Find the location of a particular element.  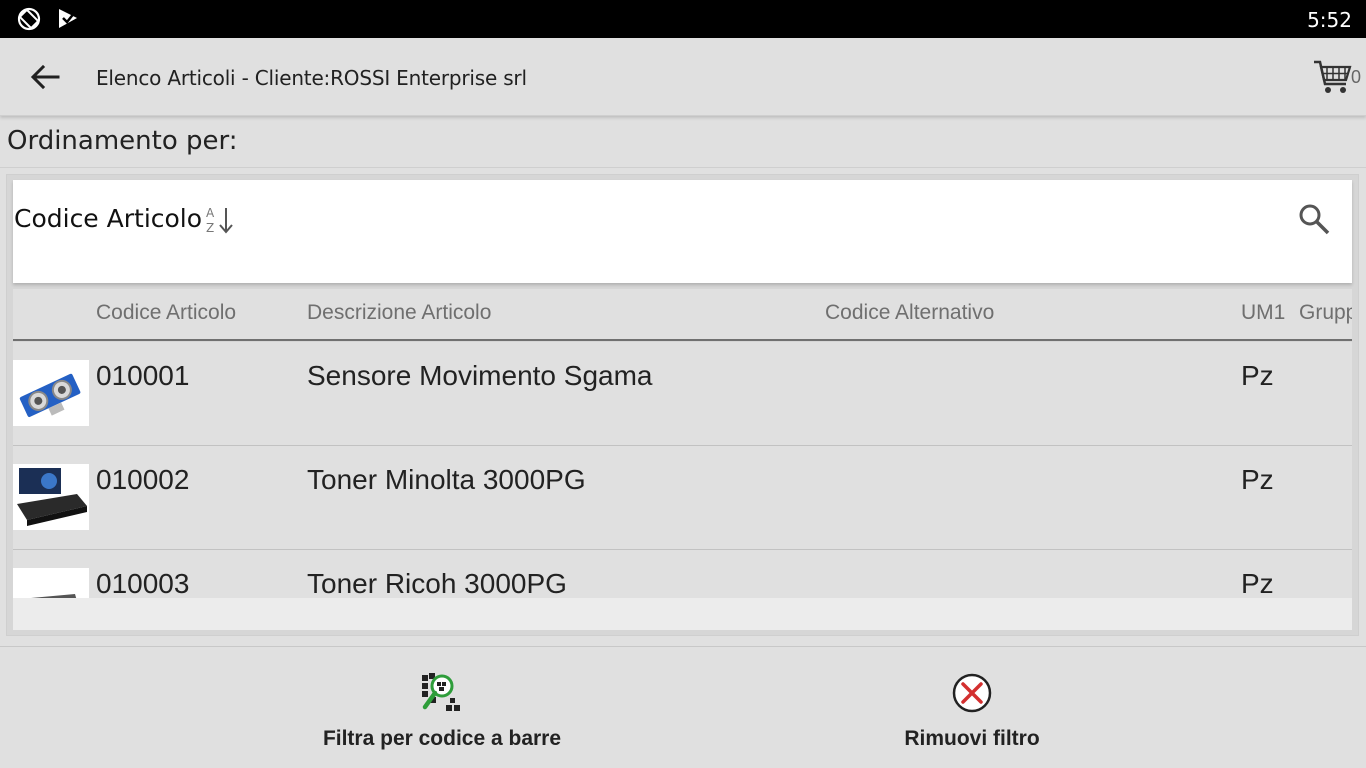

table-row: 010001 Sensore Movimento Sgama Pz is located at coordinates (682, 394).